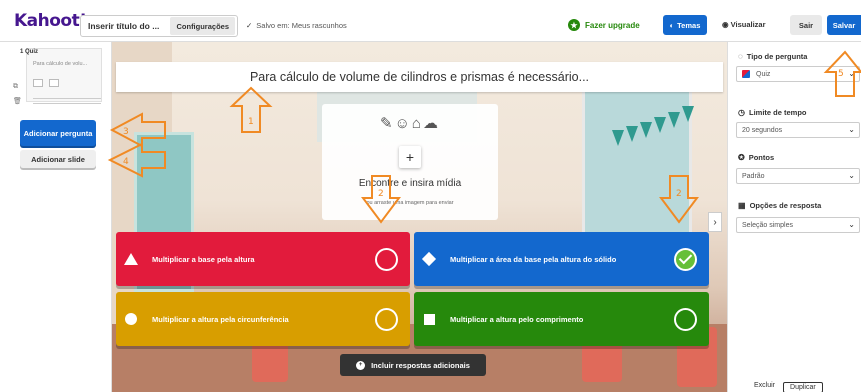 The width and height of the screenshot is (861, 392). What do you see at coordinates (251, 122) in the screenshot?
I see `annotation-number: 1` at bounding box center [251, 122].